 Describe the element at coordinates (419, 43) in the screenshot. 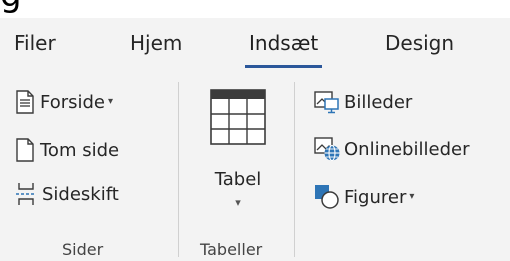

I see `tab-design: Design` at that location.